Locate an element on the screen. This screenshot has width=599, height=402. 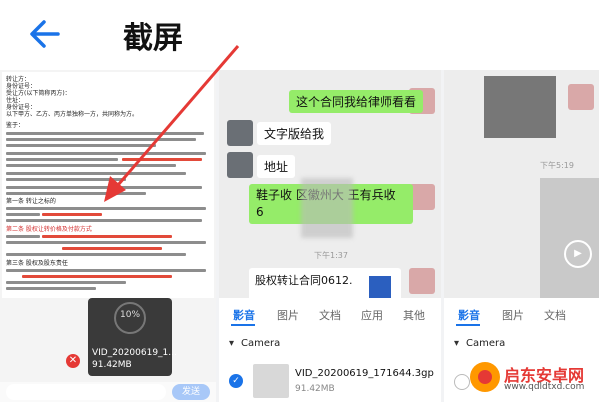
video-thumbnail is located at coordinates (271, 381).